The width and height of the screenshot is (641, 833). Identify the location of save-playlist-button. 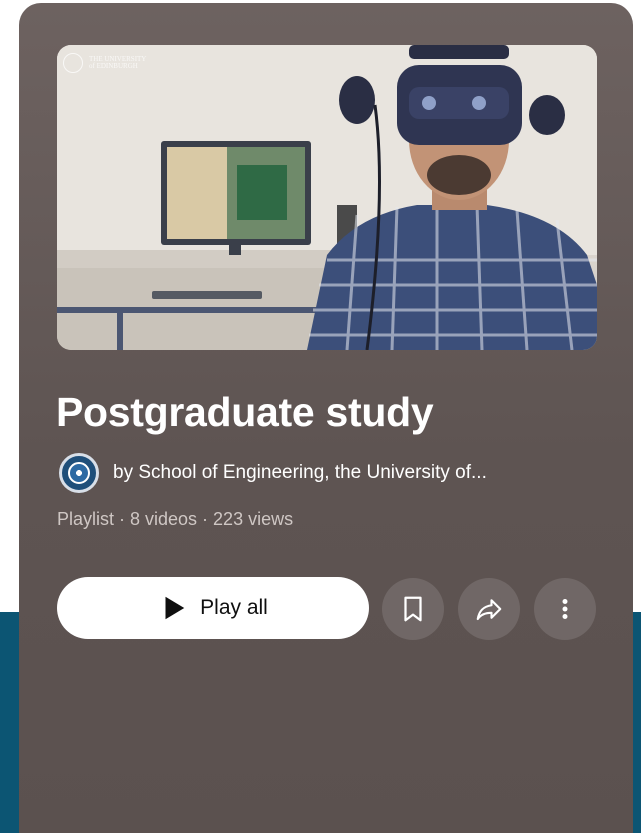
(413, 609).